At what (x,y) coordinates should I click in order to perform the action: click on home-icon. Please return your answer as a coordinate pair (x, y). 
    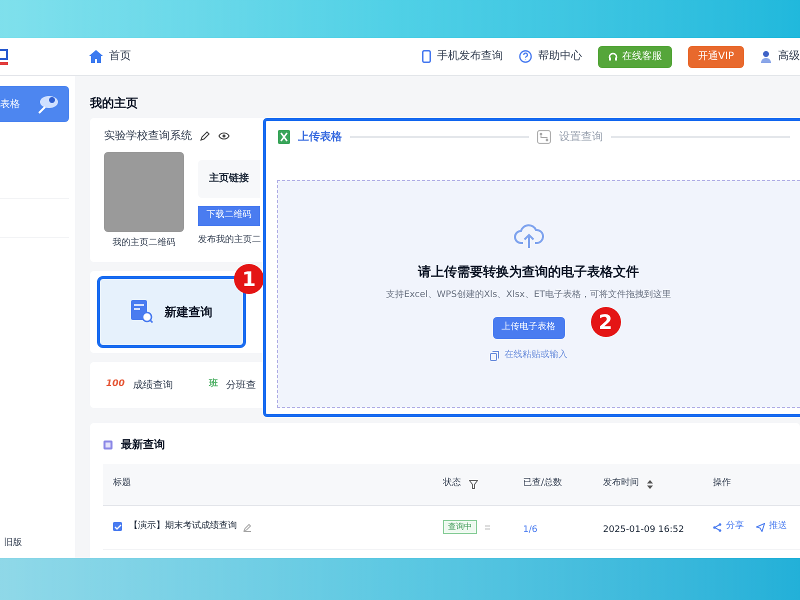
    Looking at the image, I should click on (96, 56).